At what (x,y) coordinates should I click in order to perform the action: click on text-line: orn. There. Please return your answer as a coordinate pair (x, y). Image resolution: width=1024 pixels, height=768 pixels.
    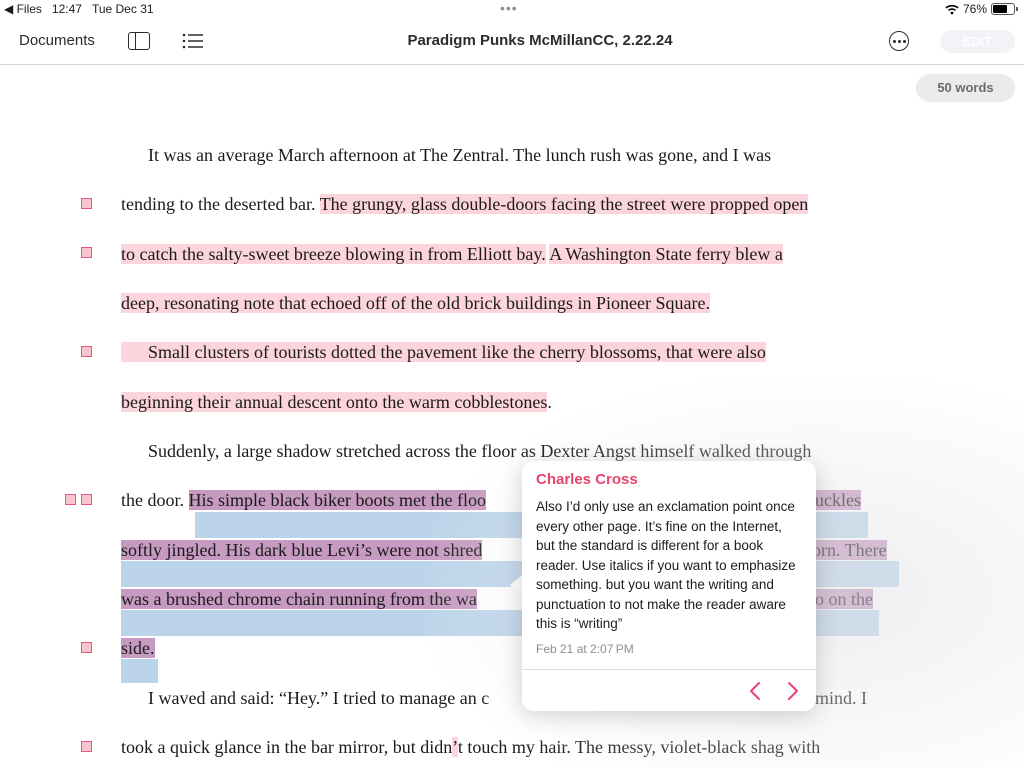
    Looking at the image, I should click on (849, 550).